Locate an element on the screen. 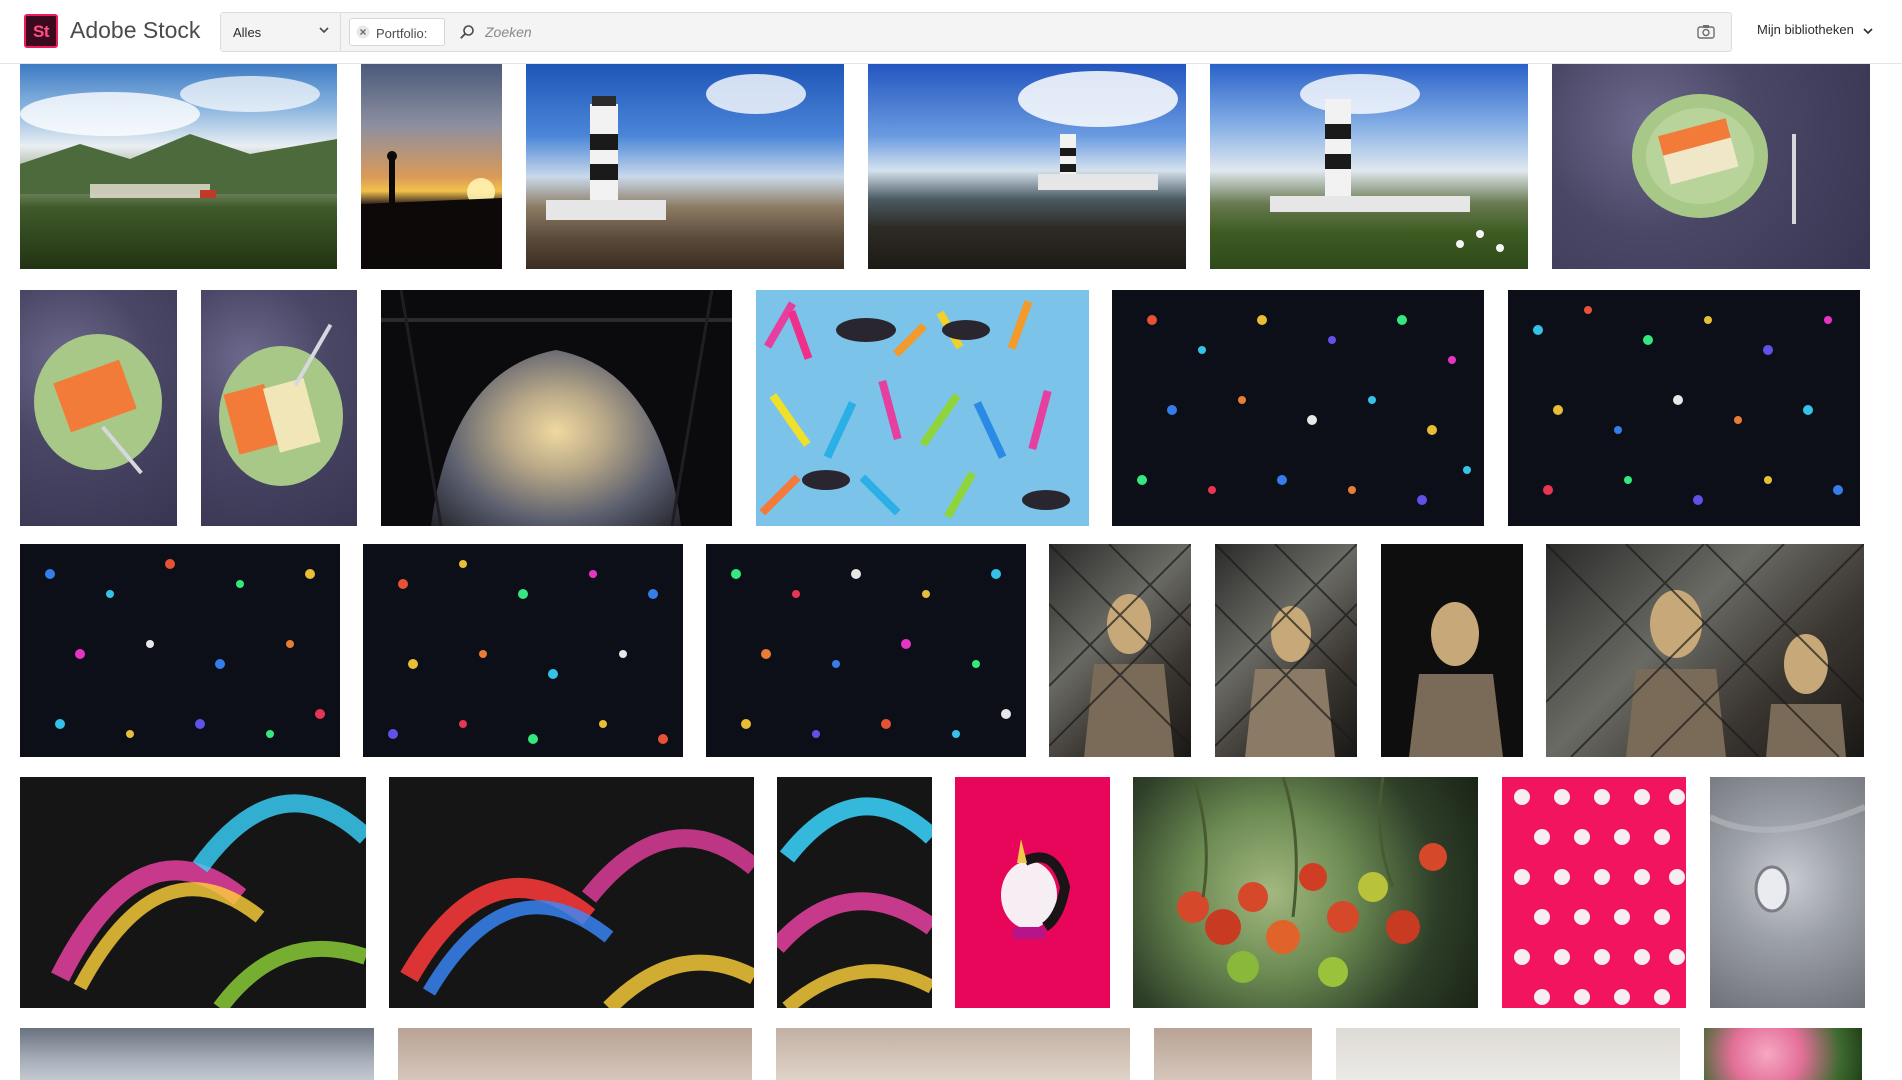  my-libraries-menu: Mijn bibliotheken is located at coordinates (1805, 29).